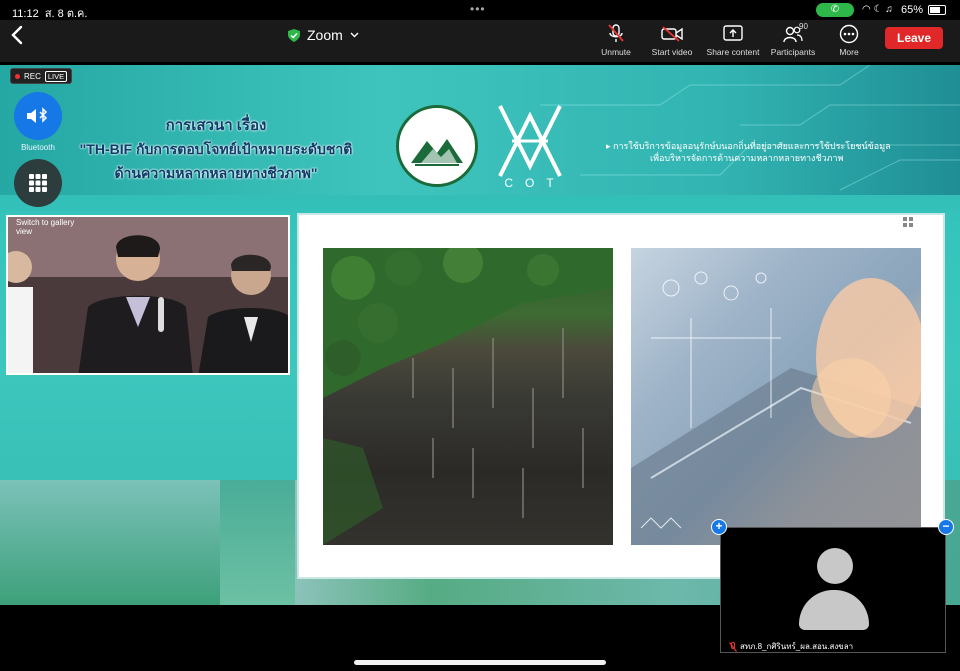 The height and width of the screenshot is (671, 960). I want to click on self-view-tile: สทภ.8_กศิรินทร์_ผล.สอน.สงขลา, so click(833, 590).